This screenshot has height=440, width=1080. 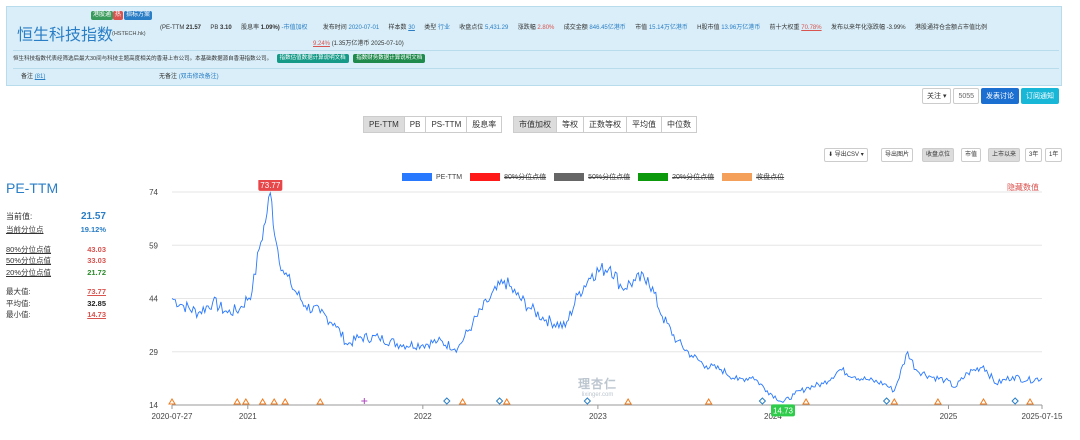 What do you see at coordinates (102, 15) in the screenshot?
I see `tag-hk-connect: 港股通` at bounding box center [102, 15].